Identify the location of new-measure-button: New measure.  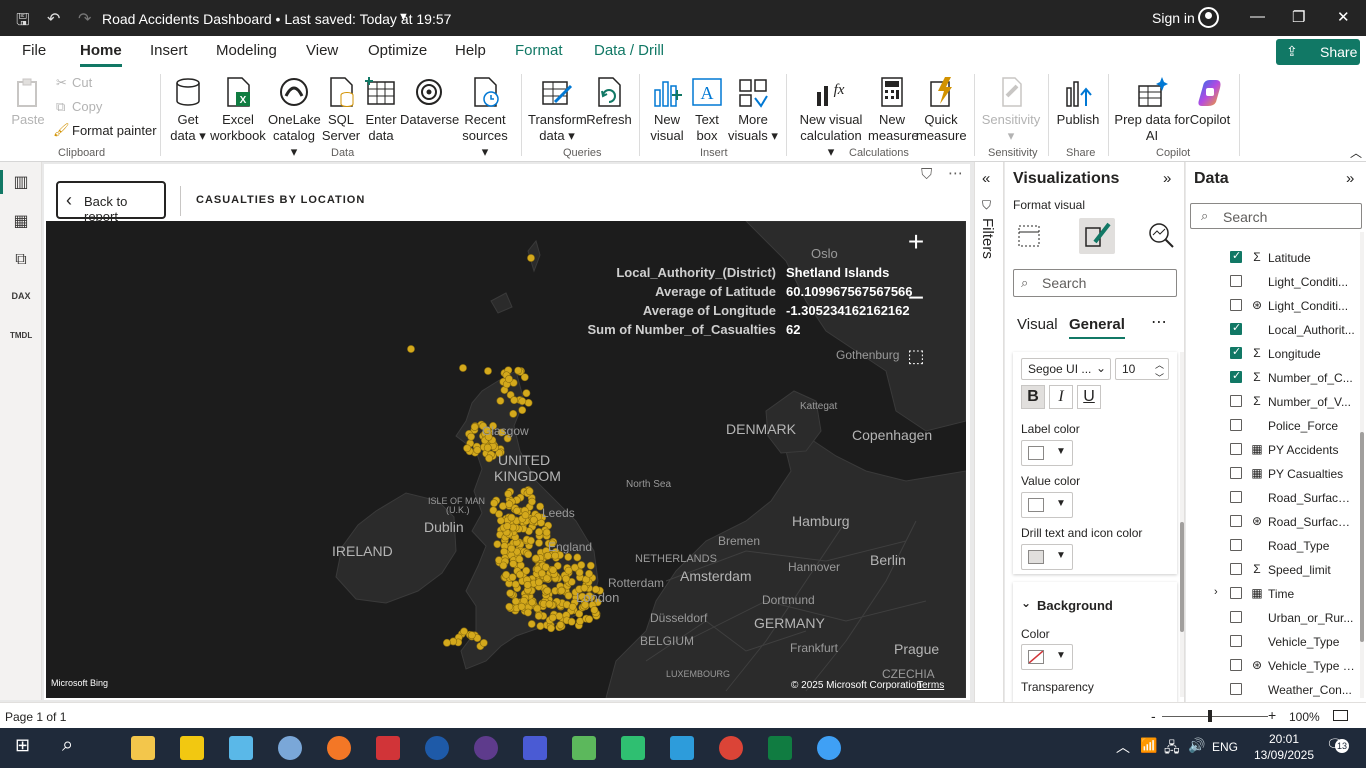
(893, 110).